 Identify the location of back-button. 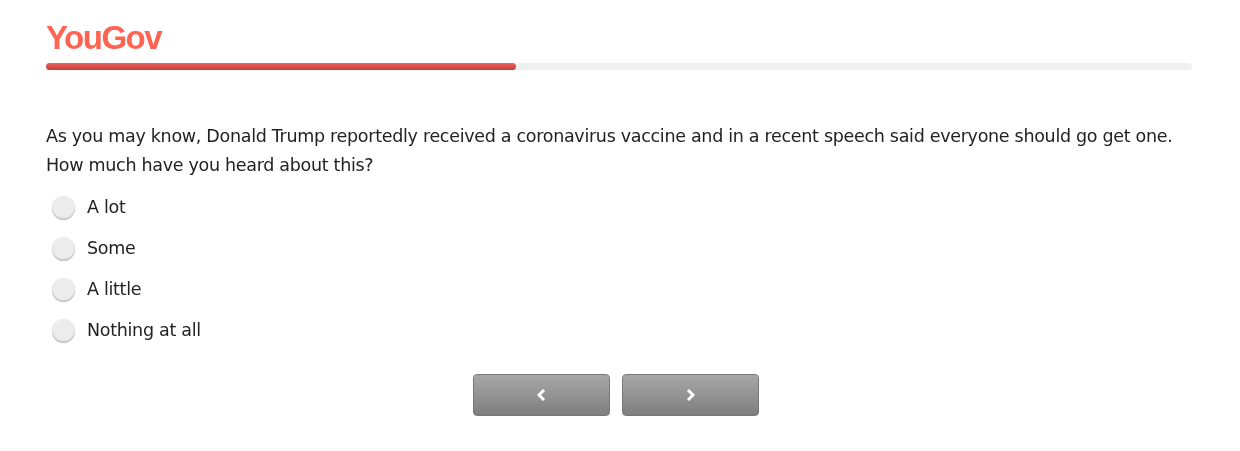
(541, 395).